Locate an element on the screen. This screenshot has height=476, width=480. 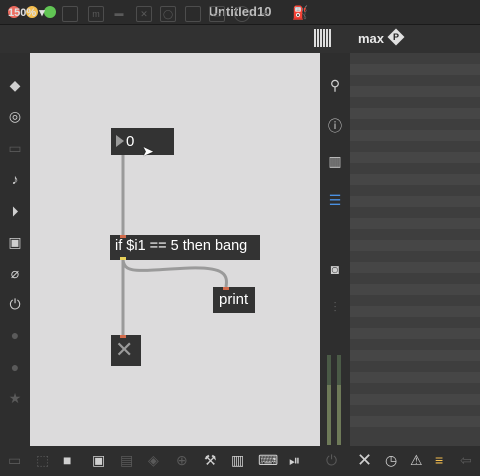
play-icon: ⏯ is located at coordinates (294, 460).